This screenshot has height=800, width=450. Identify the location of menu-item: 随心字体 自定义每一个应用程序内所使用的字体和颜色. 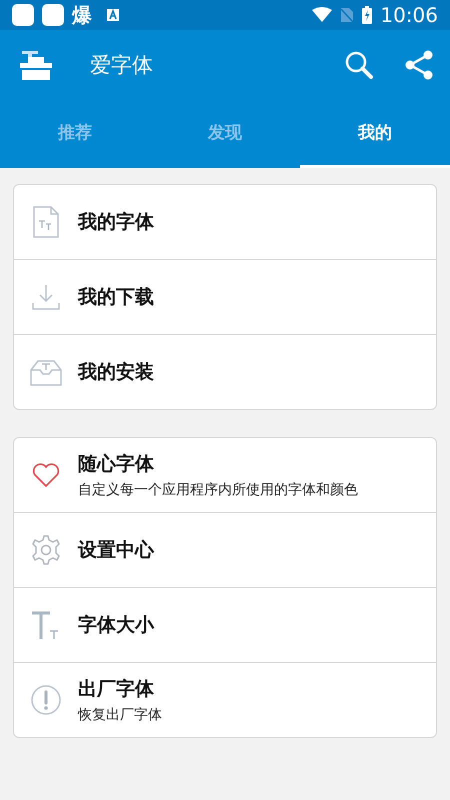
(225, 475).